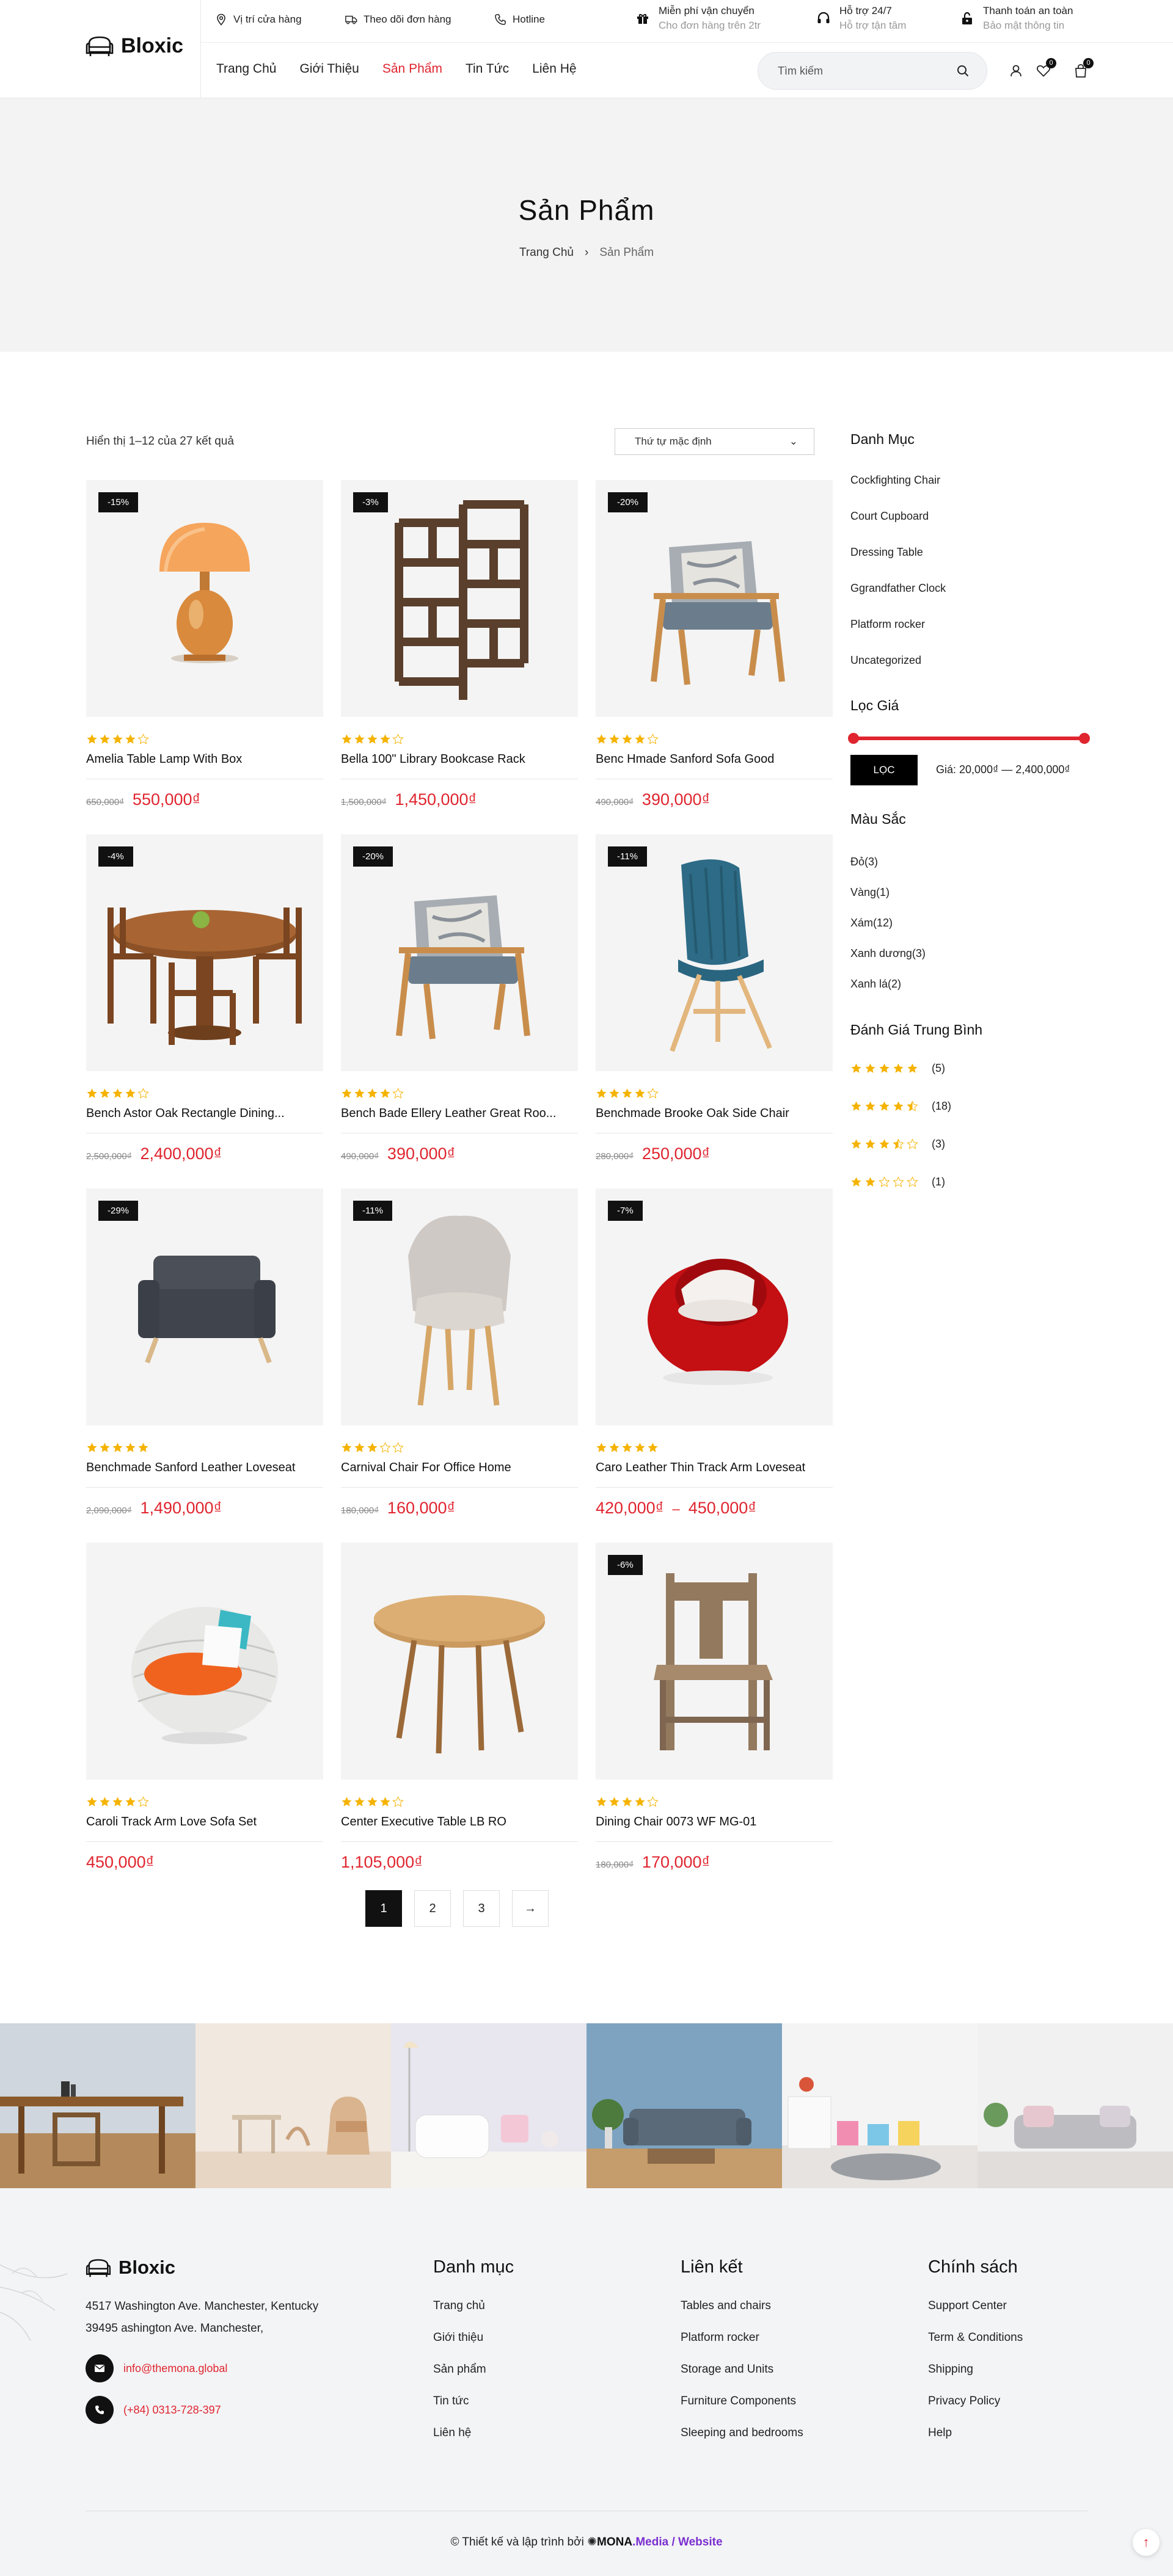 The image size is (1173, 2576). I want to click on category-link: Court Cupboard, so click(889, 516).